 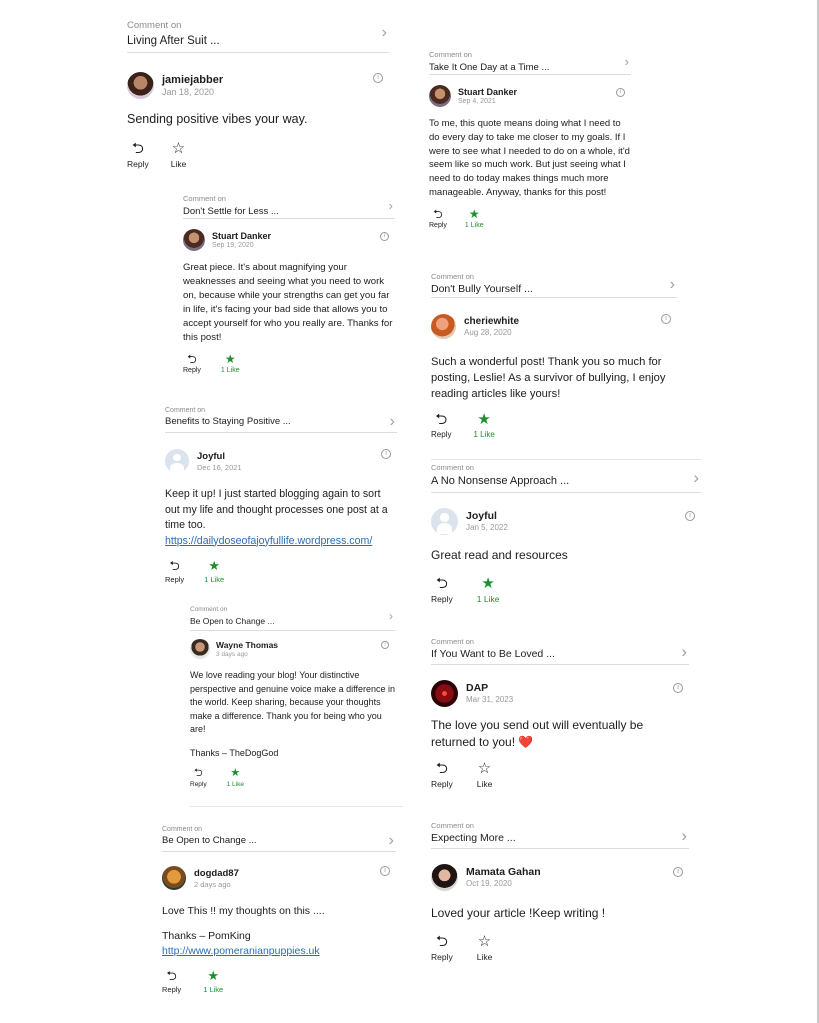 What do you see at coordinates (477, 101) in the screenshot?
I see `comment-date: Sep 4, 2021` at bounding box center [477, 101].